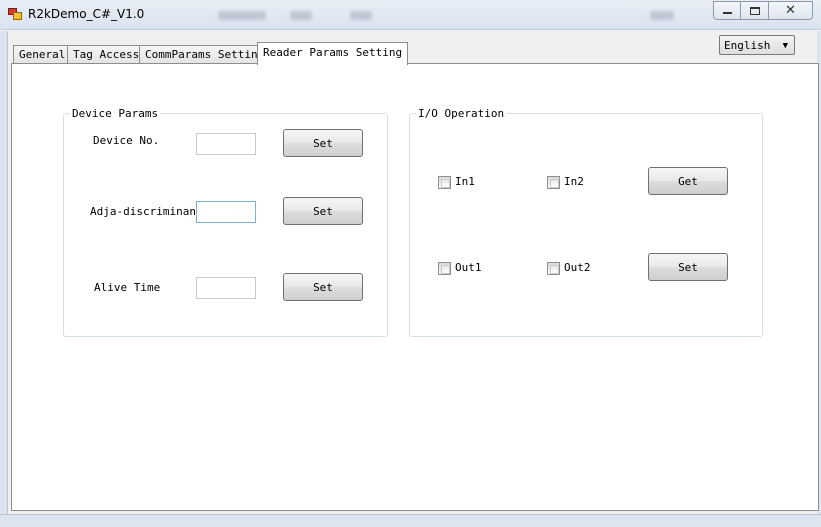 The width and height of the screenshot is (821, 527). What do you see at coordinates (410, 15) in the screenshot?
I see `title-bar: R2kDemo_C#_V1.0 ✕` at bounding box center [410, 15].